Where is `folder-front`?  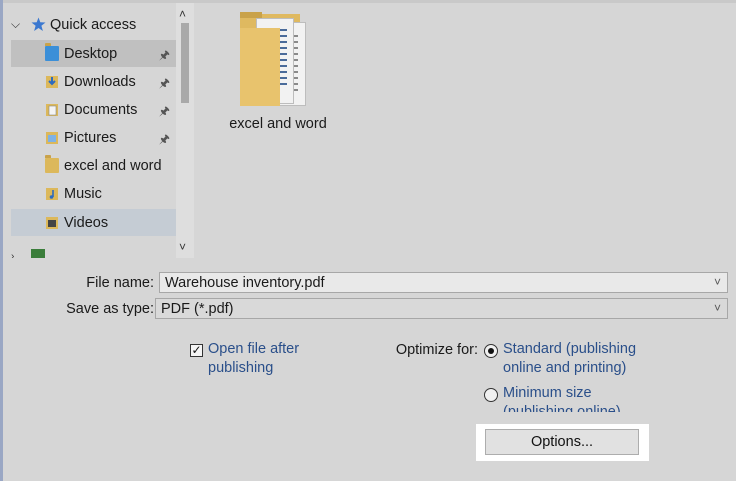 folder-front is located at coordinates (260, 67).